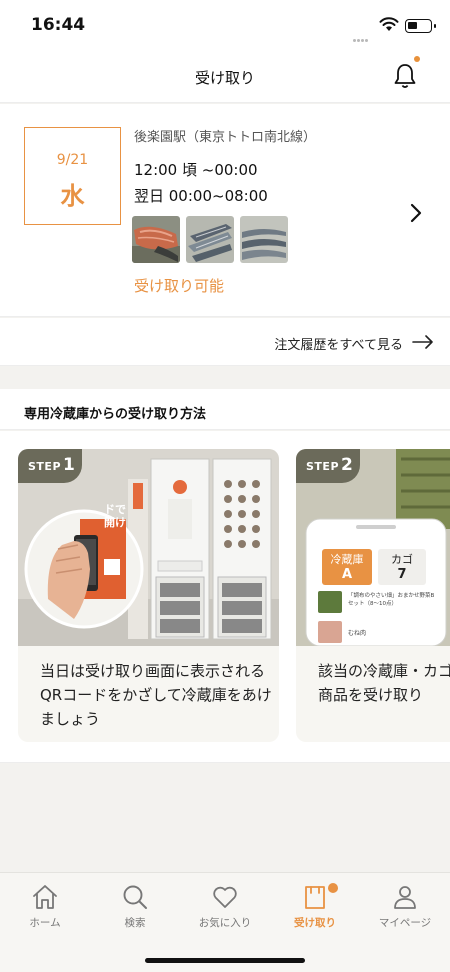  I want to click on heart-icon, so click(225, 897).